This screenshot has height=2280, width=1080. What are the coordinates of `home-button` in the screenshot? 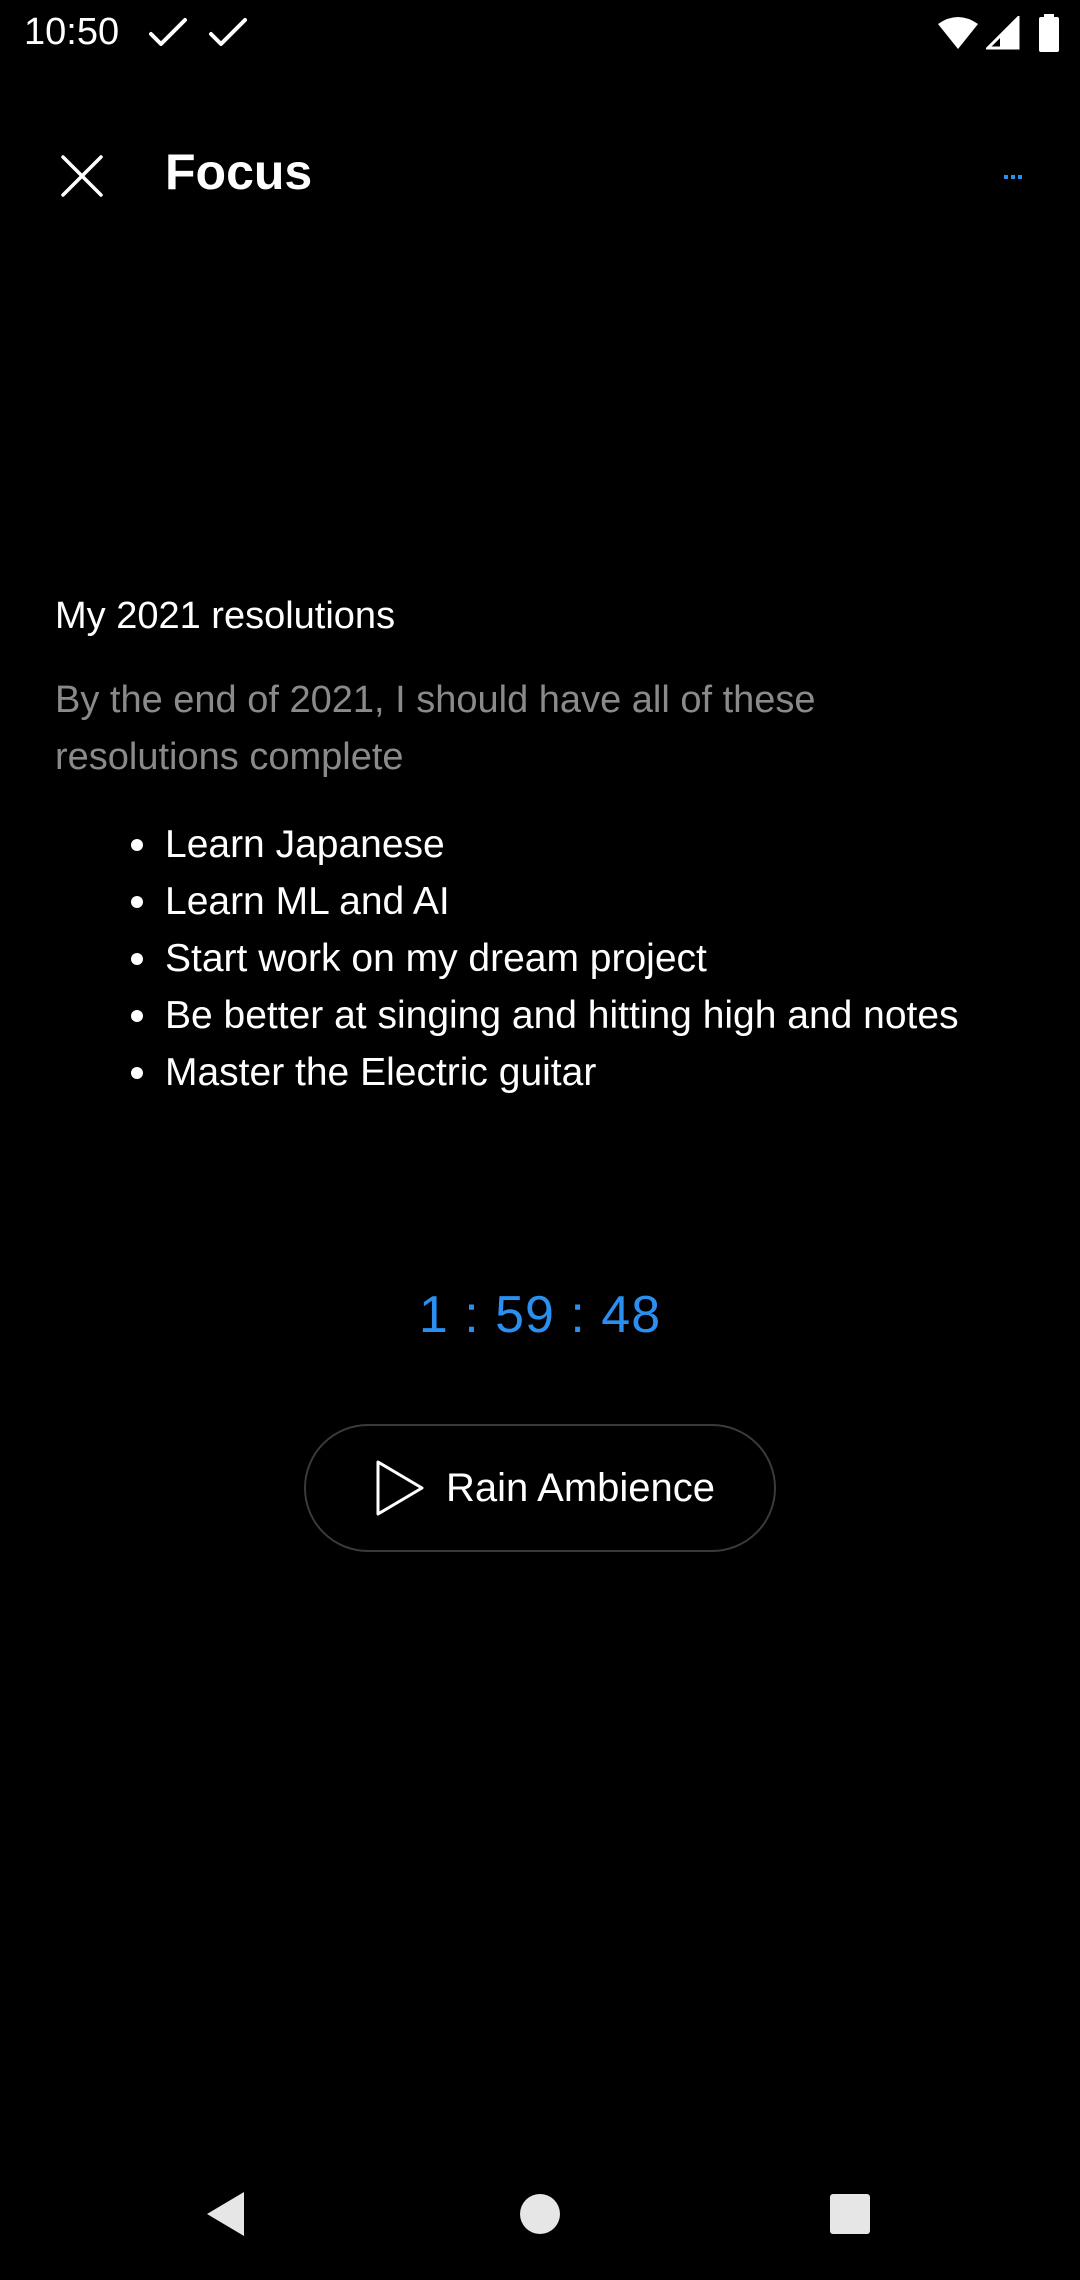 It's located at (540, 2214).